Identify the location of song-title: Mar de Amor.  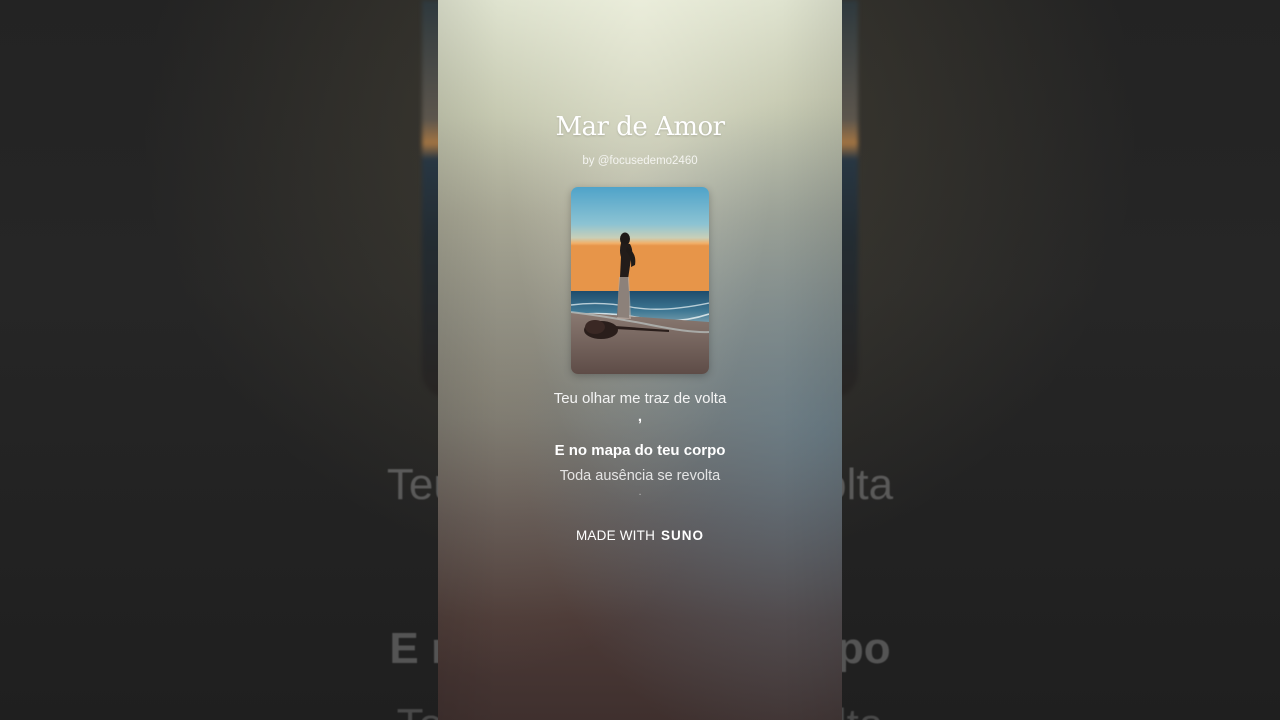
(640, 127).